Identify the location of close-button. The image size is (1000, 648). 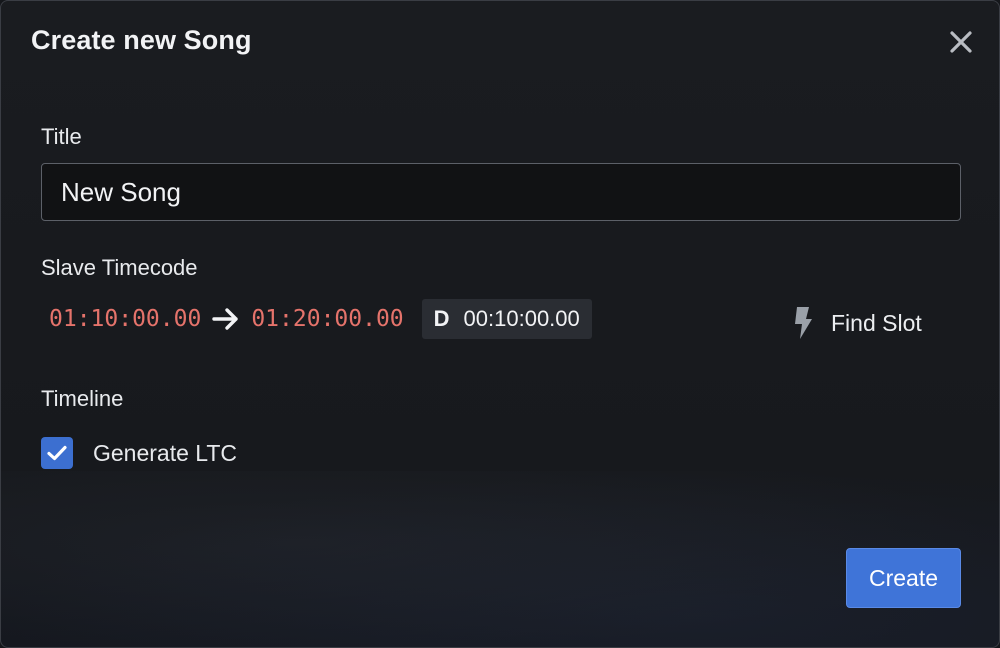
(961, 42).